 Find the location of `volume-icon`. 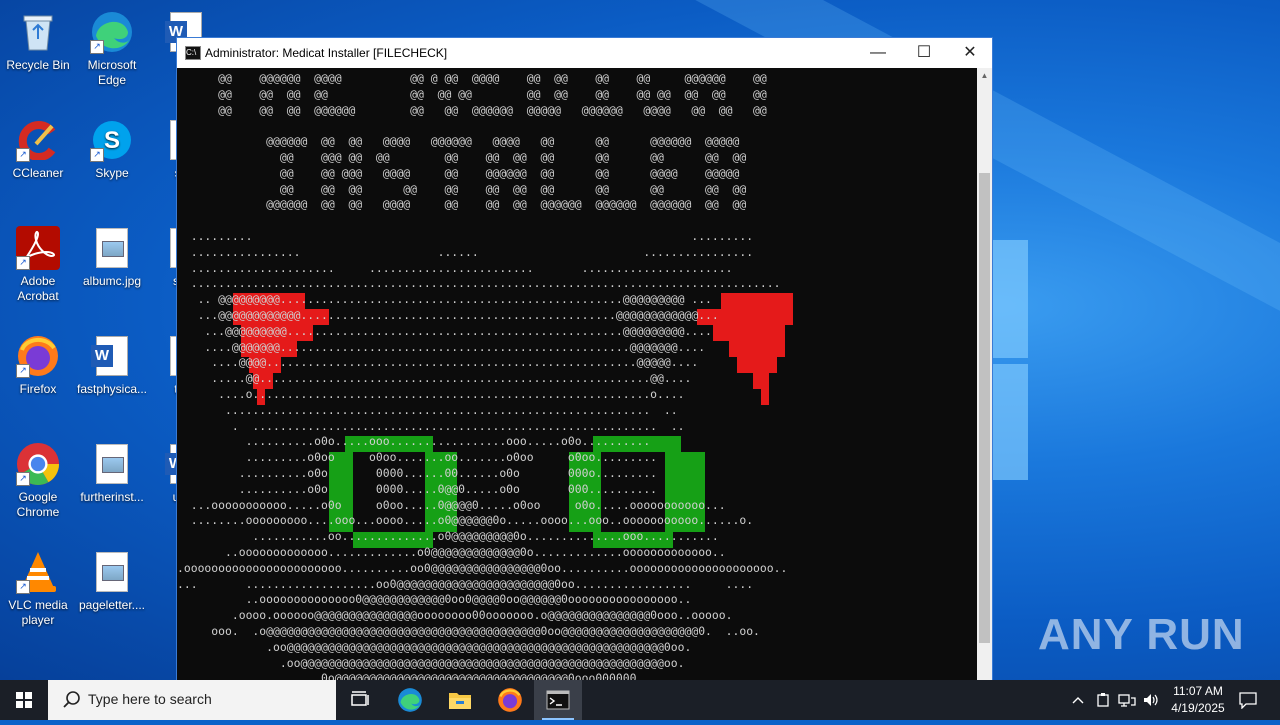

volume-icon is located at coordinates (1151, 700).